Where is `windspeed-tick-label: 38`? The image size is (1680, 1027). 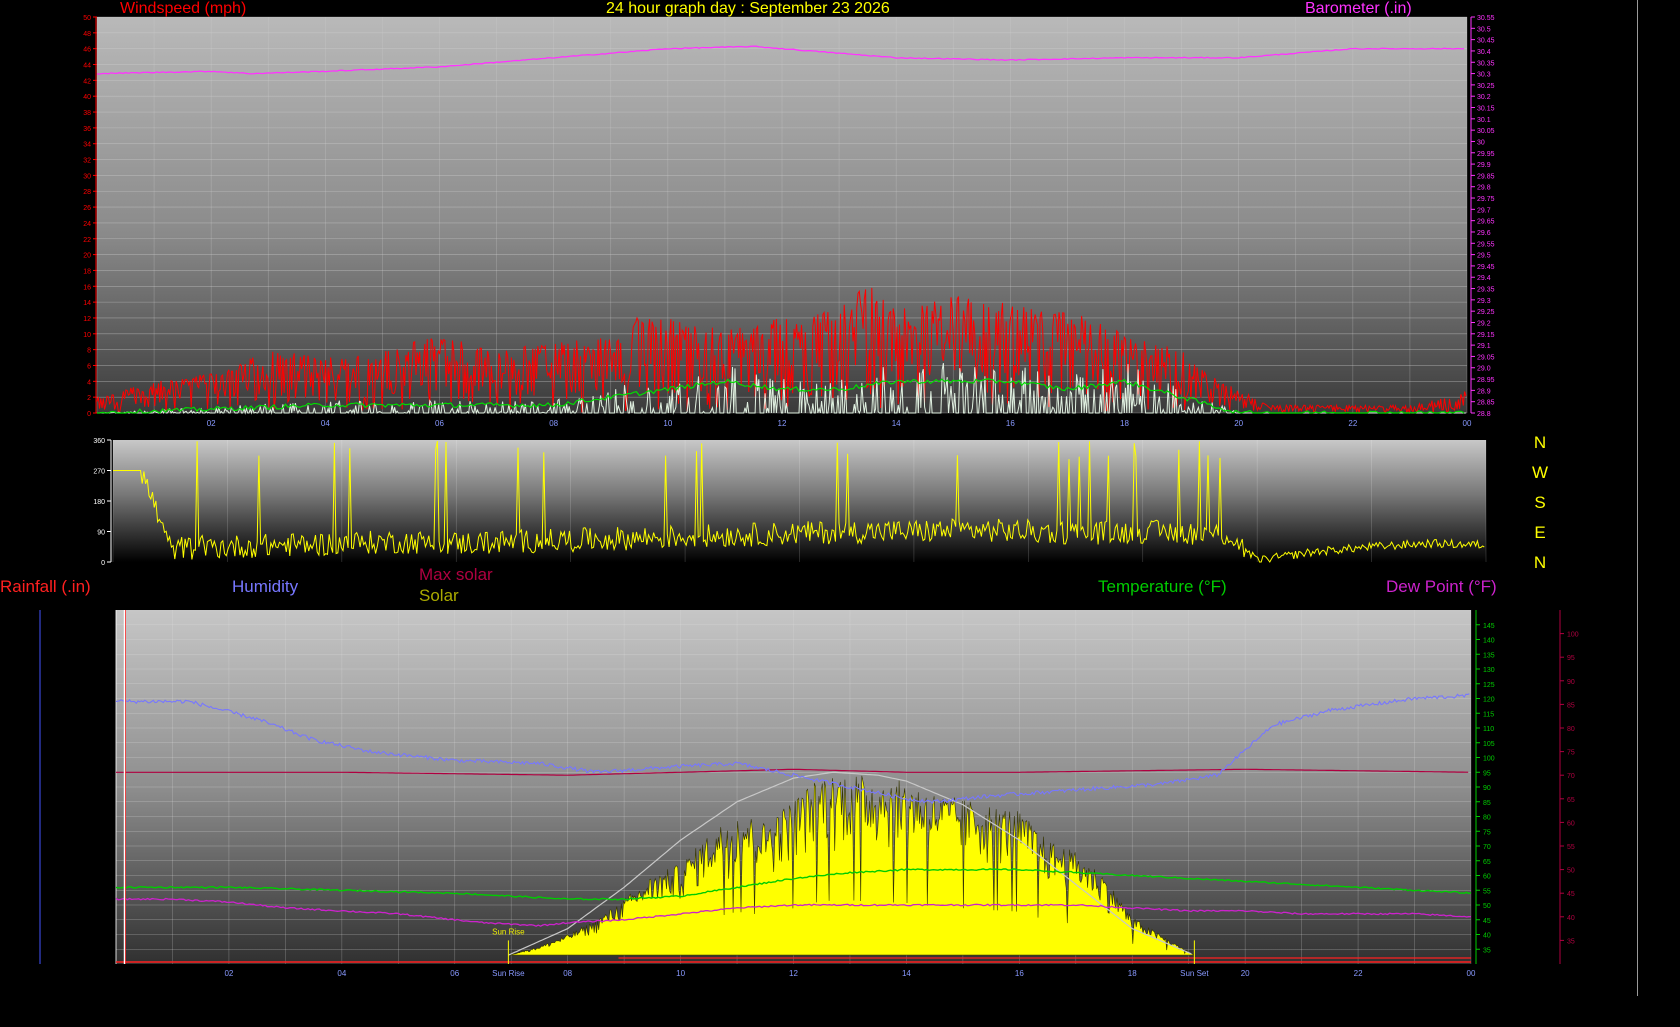 windspeed-tick-label: 38 is located at coordinates (87, 113).